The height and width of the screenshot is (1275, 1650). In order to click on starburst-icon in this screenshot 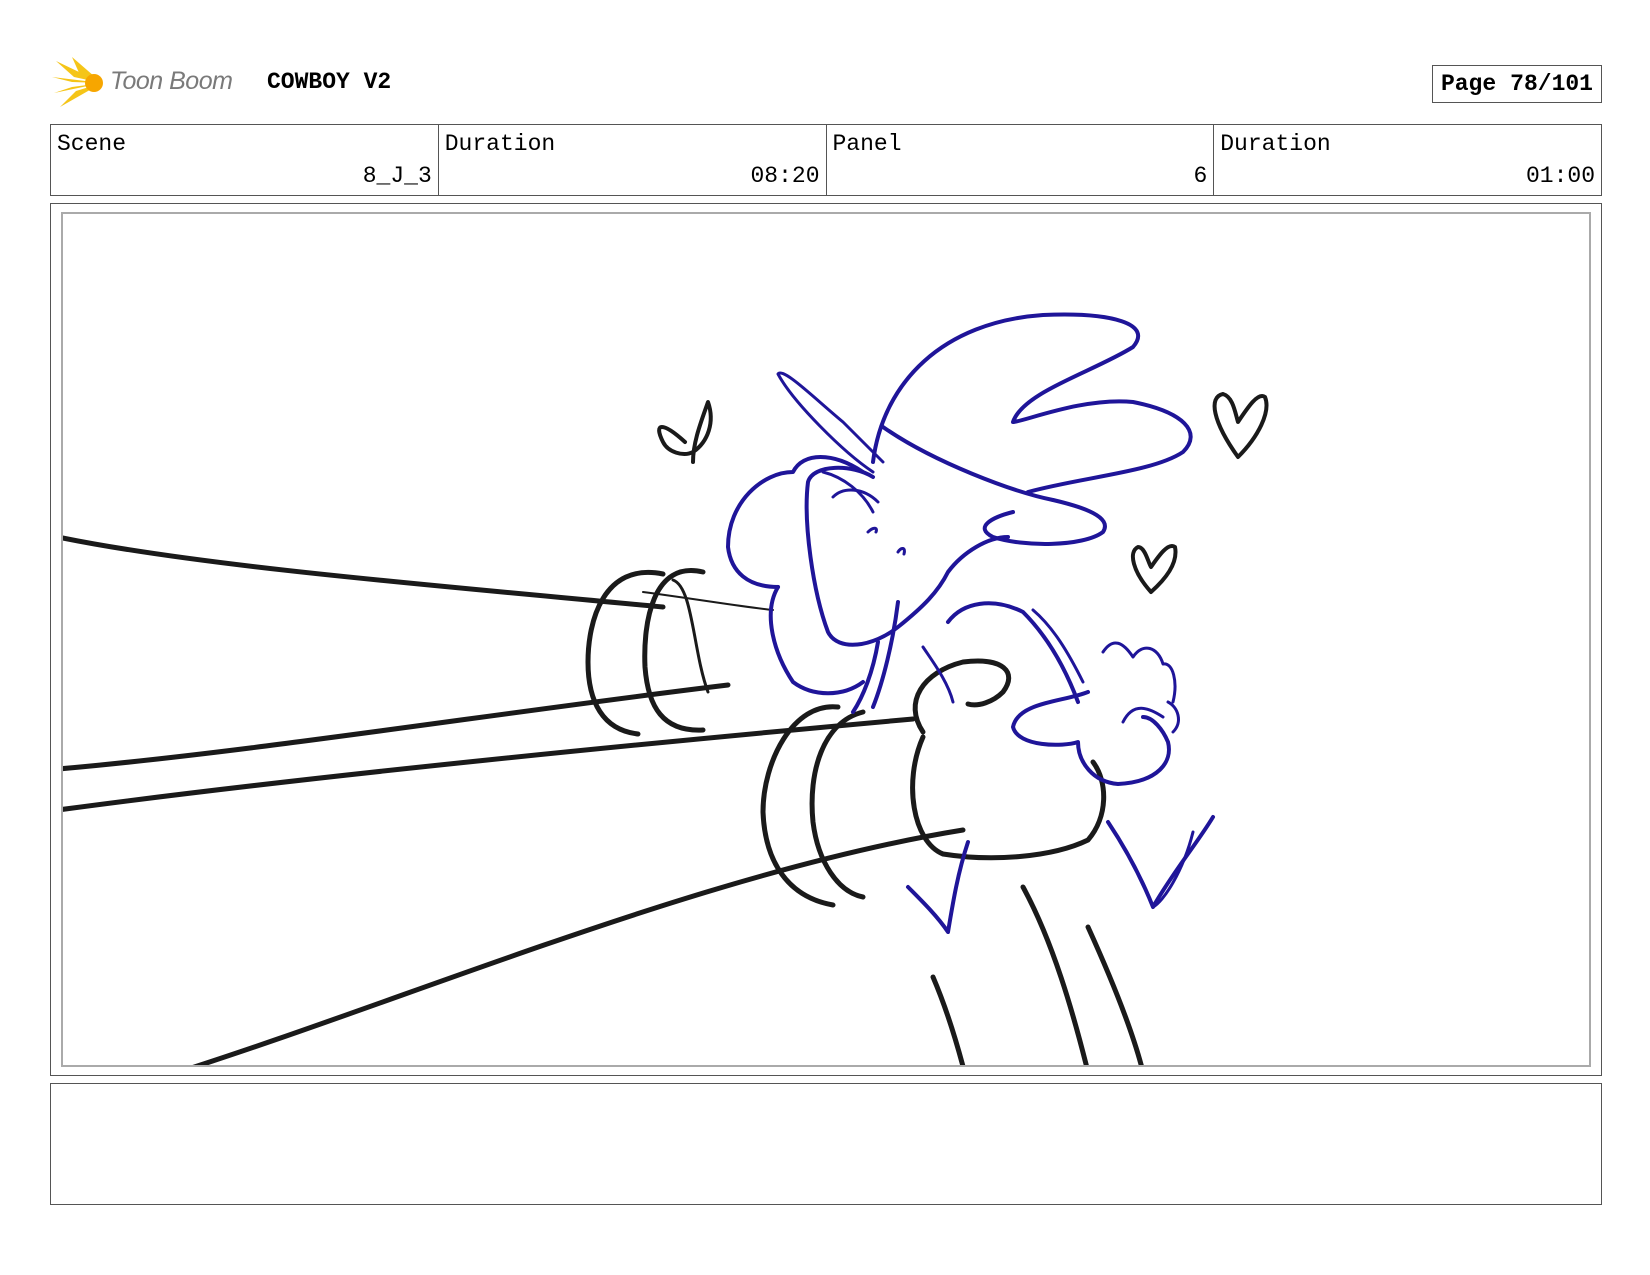, I will do `click(77, 82)`.